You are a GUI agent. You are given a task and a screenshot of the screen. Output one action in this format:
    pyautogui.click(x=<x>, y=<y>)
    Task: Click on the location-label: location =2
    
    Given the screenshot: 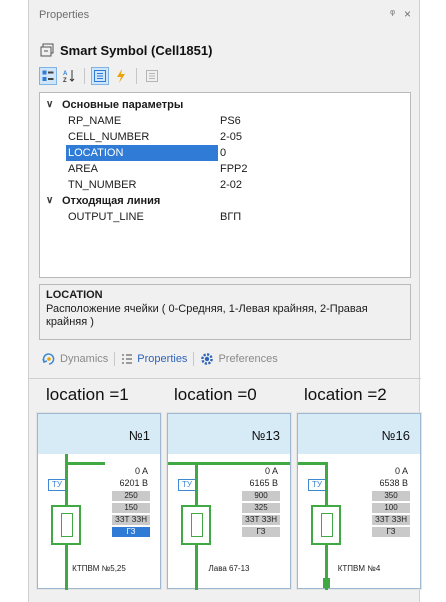 What is the action you would take?
    pyautogui.click(x=345, y=394)
    